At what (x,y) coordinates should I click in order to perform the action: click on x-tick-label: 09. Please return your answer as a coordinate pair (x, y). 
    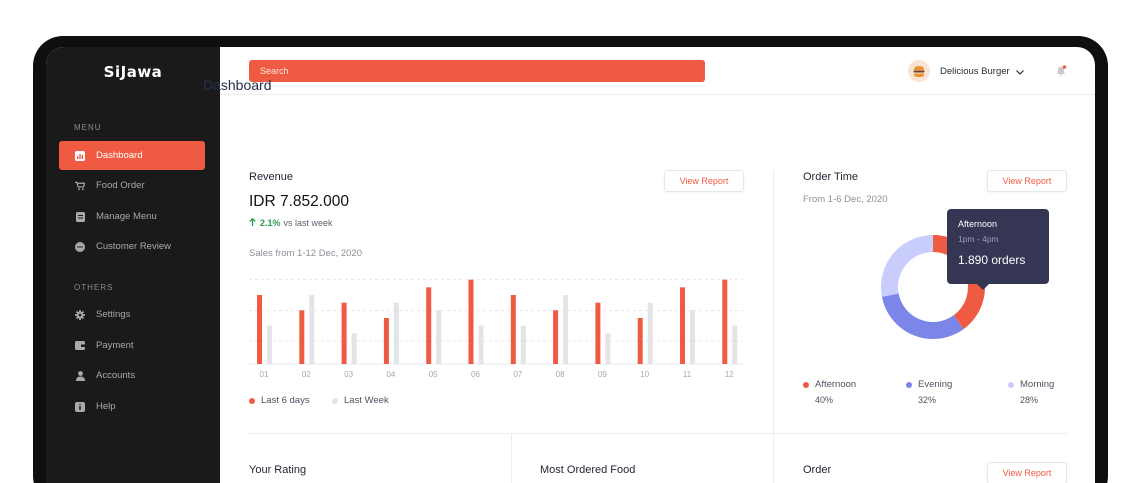
    Looking at the image, I should click on (602, 374).